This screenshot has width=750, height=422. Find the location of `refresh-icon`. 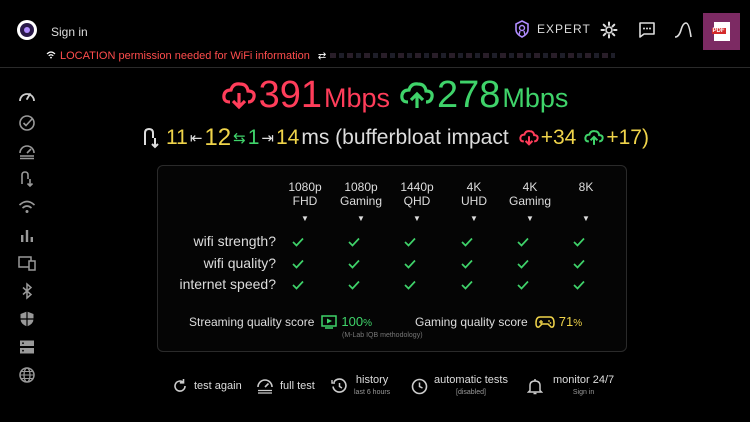

refresh-icon is located at coordinates (180, 385).